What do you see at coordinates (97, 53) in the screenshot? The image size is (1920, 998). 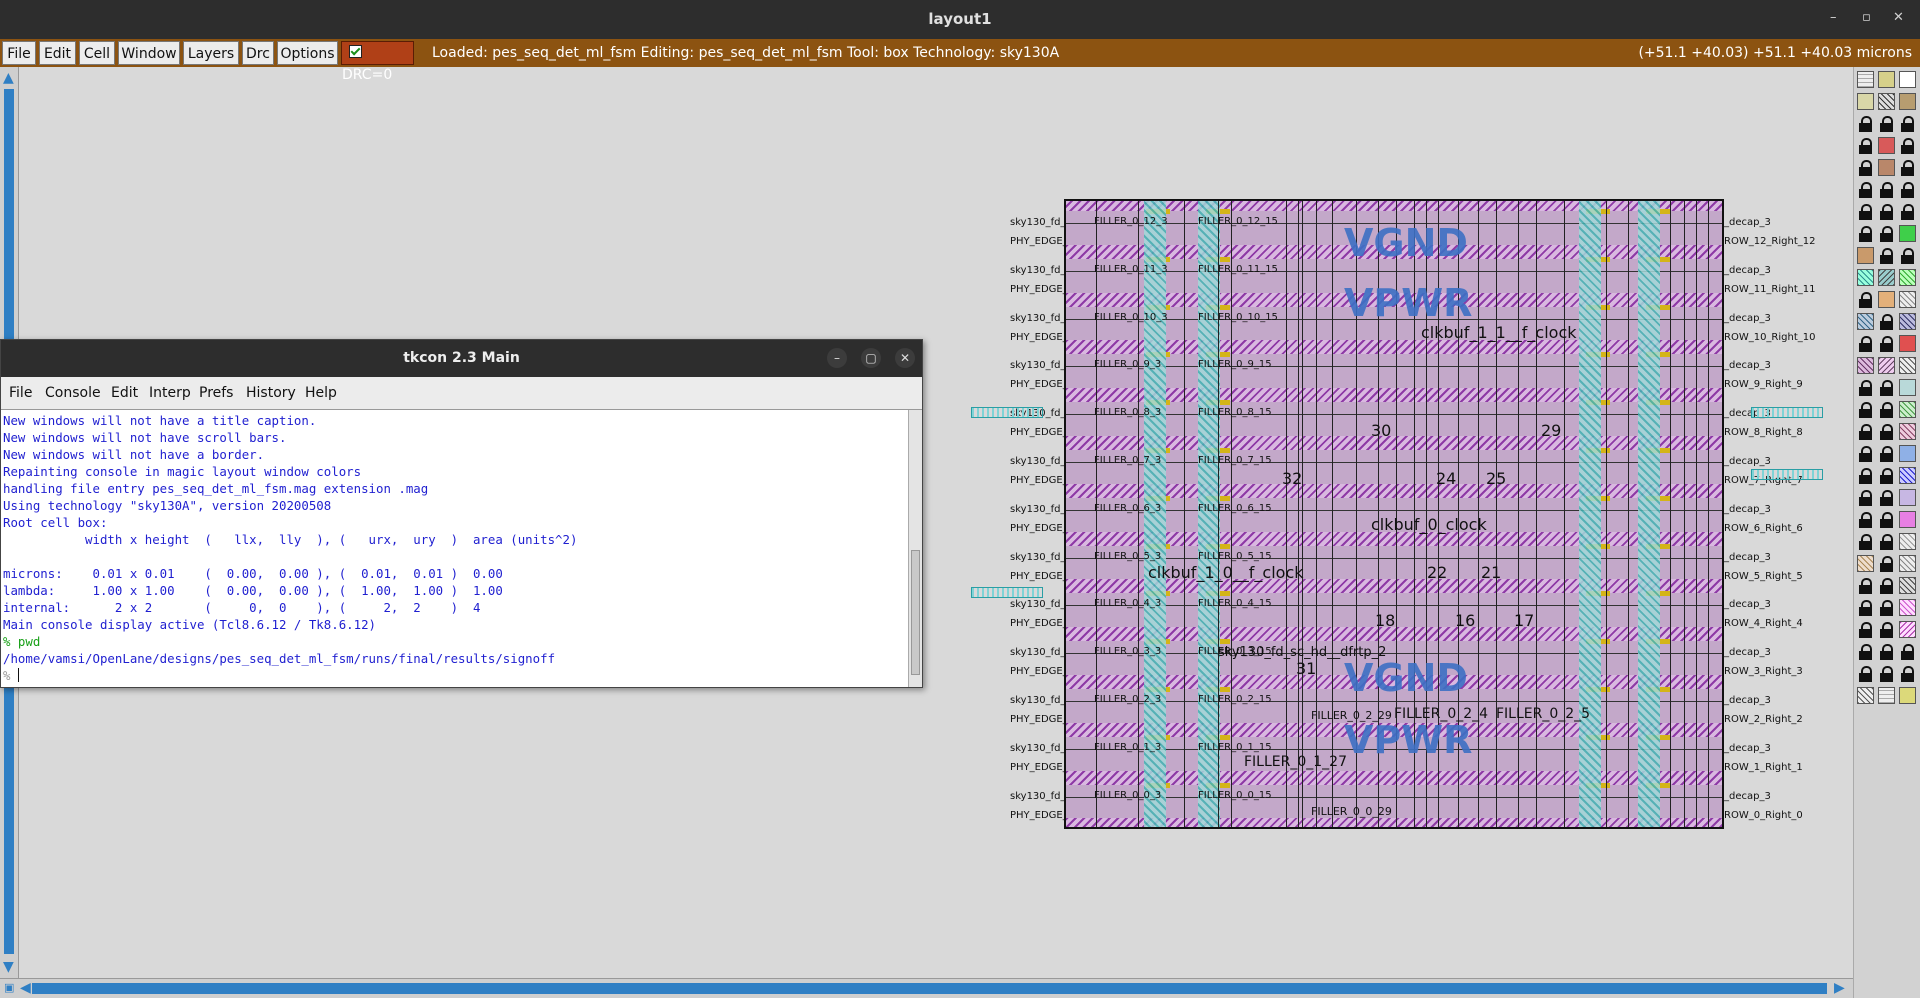 I see `menu-cell: Cell` at bounding box center [97, 53].